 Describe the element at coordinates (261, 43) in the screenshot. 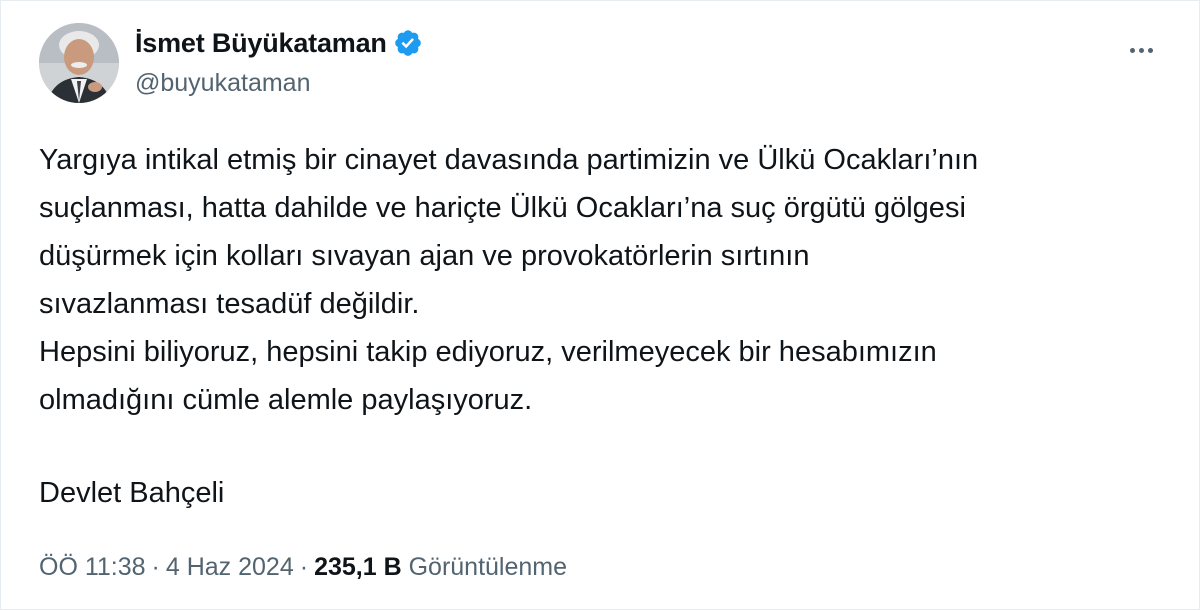

I see `display-name: İsmet Büyükataman` at that location.